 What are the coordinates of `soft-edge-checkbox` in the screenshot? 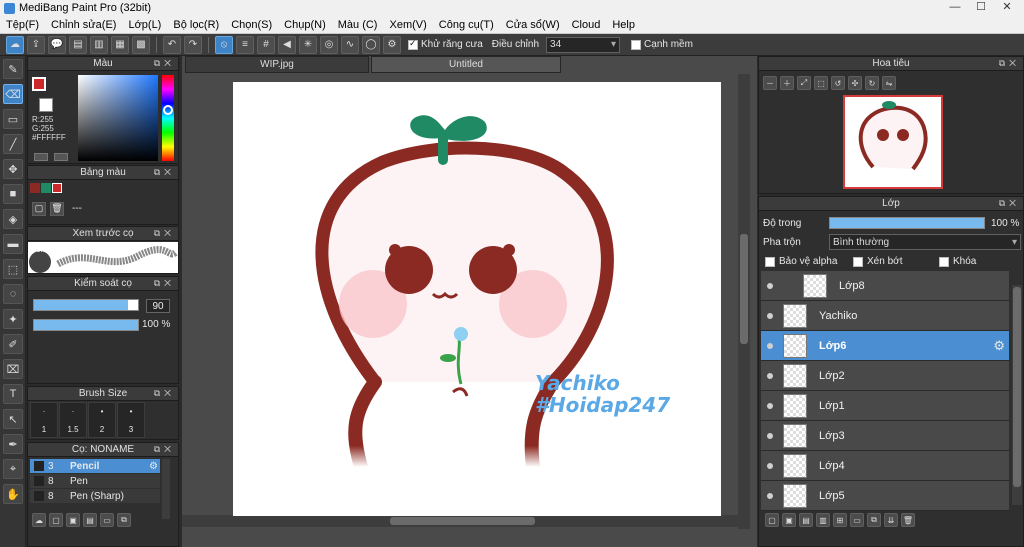 It's located at (636, 44).